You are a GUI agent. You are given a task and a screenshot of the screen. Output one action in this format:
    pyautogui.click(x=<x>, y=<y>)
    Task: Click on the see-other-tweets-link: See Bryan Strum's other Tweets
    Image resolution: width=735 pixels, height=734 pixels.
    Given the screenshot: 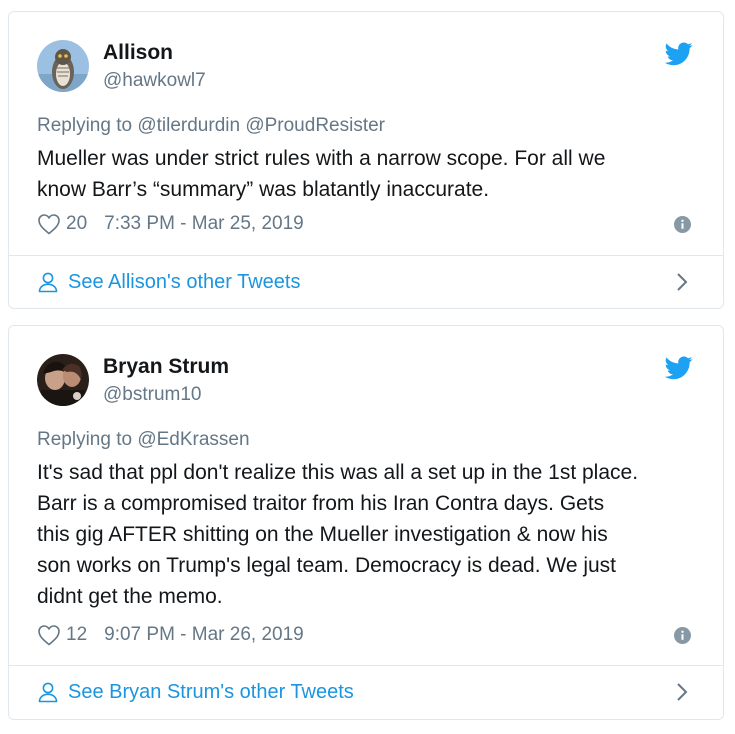 What is the action you would take?
    pyautogui.click(x=366, y=692)
    